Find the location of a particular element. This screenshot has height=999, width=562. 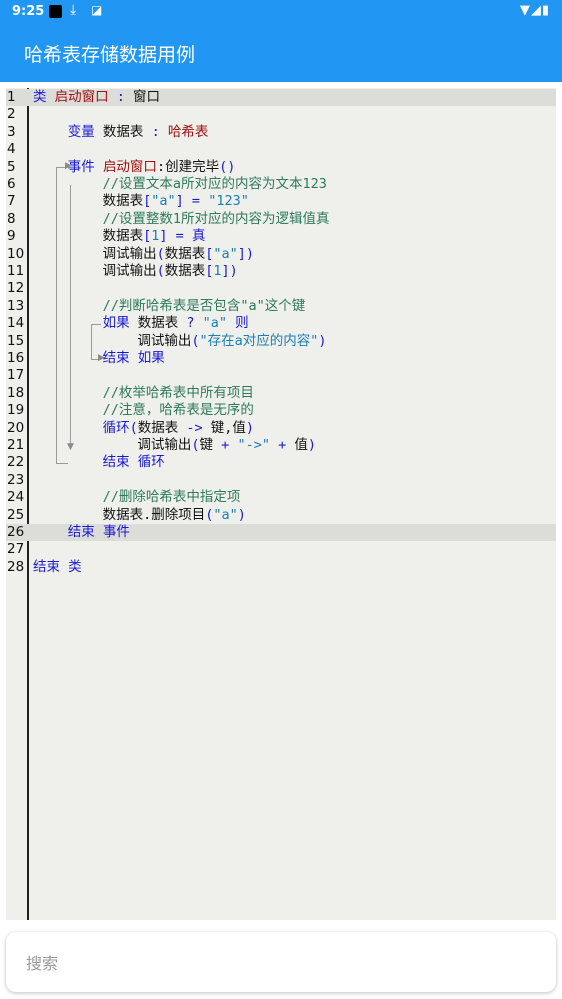

wifi-icon: ▼ is located at coordinates (525, 10).